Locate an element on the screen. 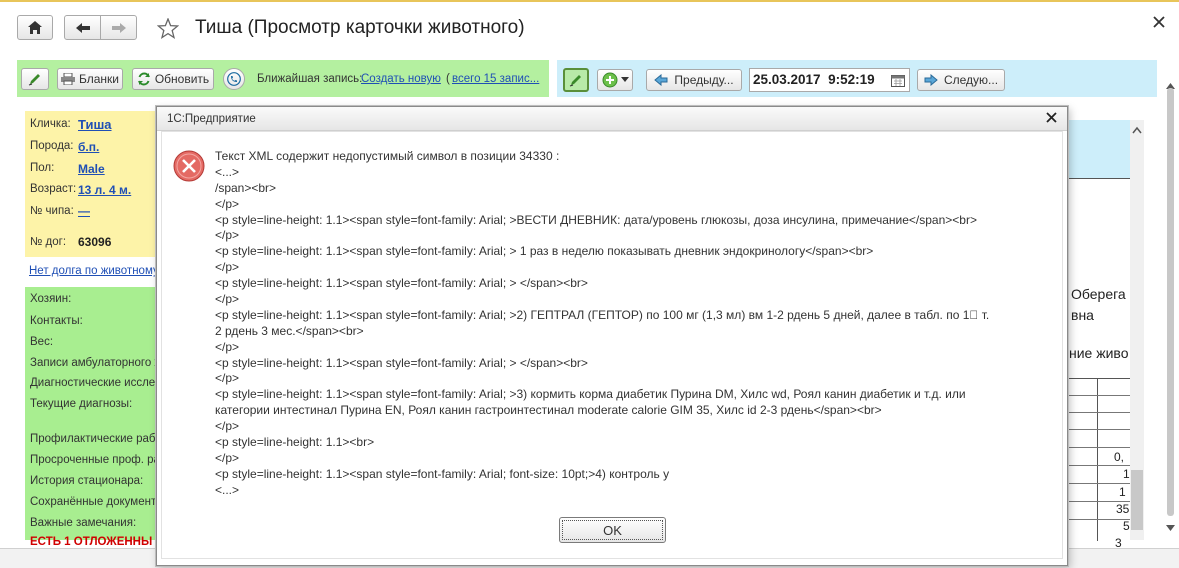  preventive-works-label: Профилактические работ is located at coordinates (98, 439).